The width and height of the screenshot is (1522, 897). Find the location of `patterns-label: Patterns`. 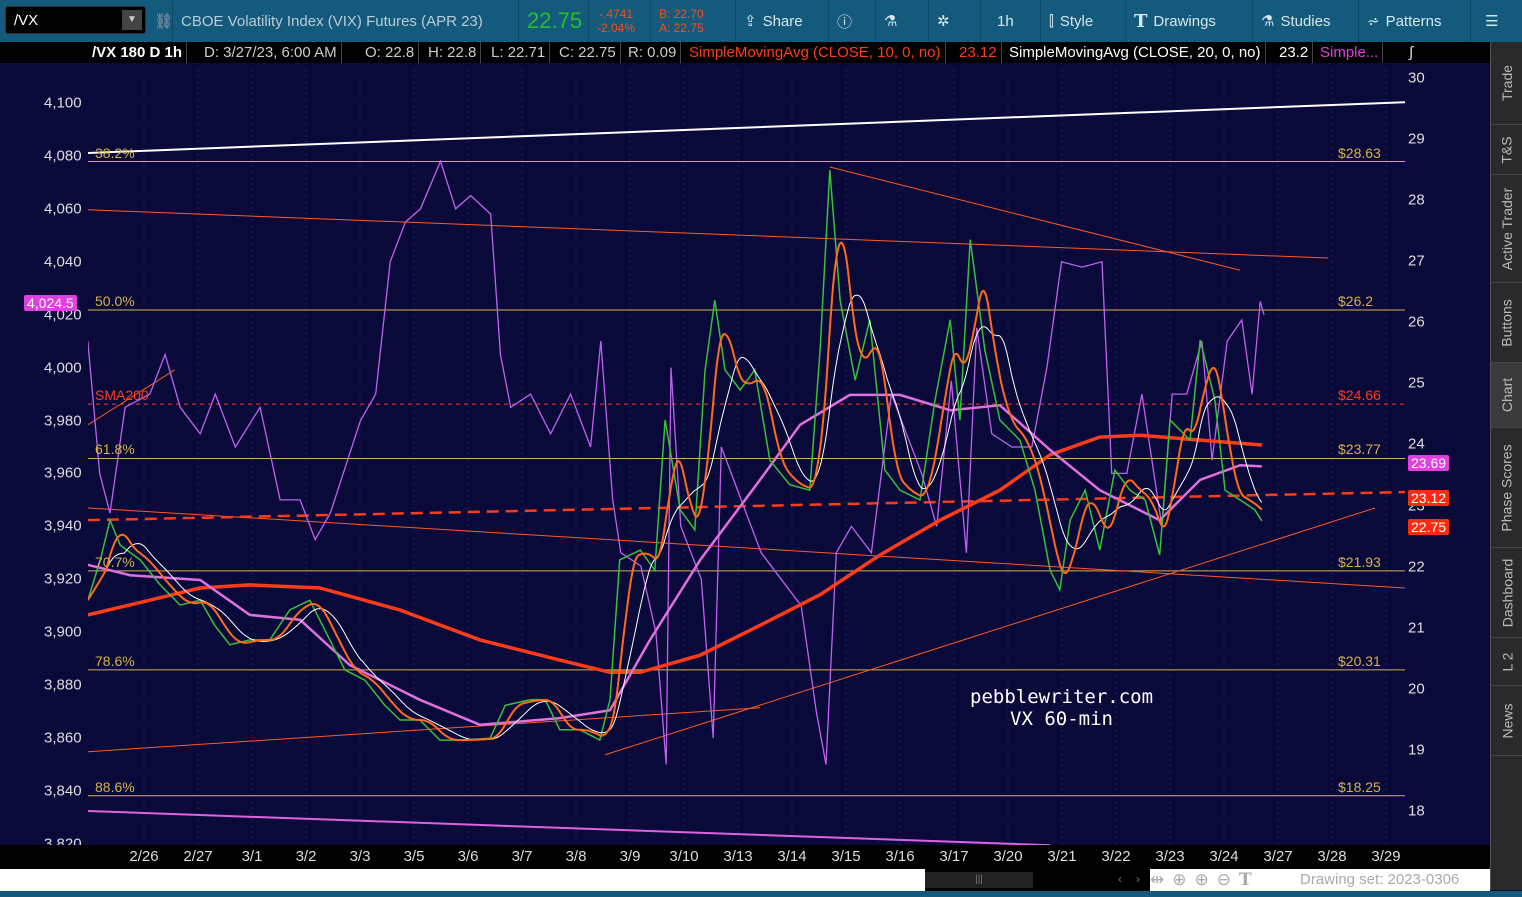

patterns-label: Patterns is located at coordinates (1413, 21).